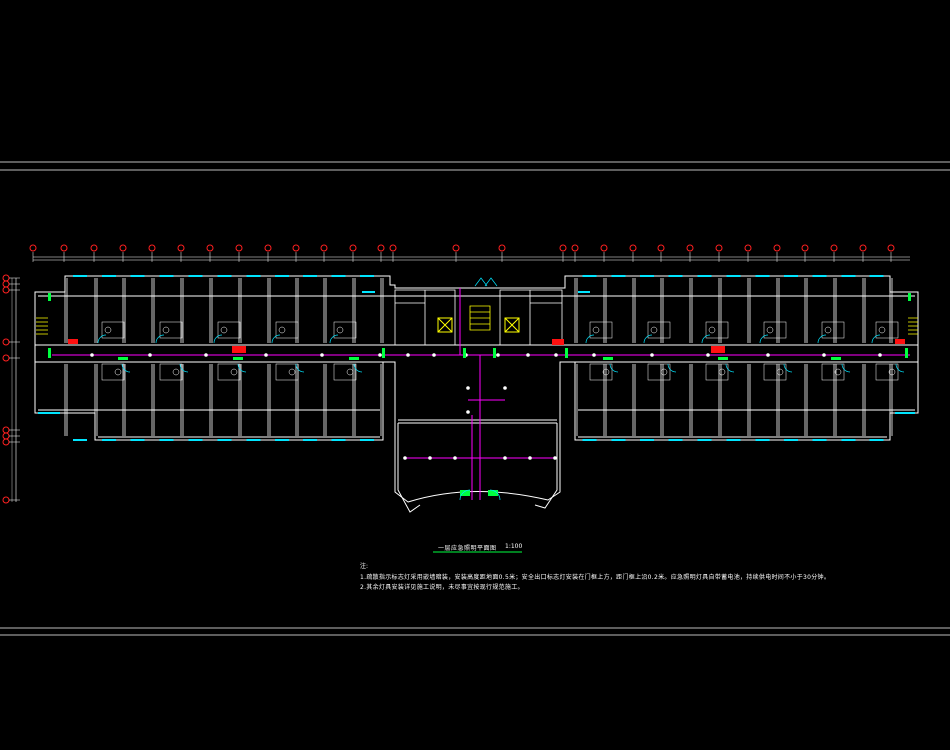 The image size is (950, 750). I want to click on drawing-title: 一层应急照明平面图, so click(467, 548).